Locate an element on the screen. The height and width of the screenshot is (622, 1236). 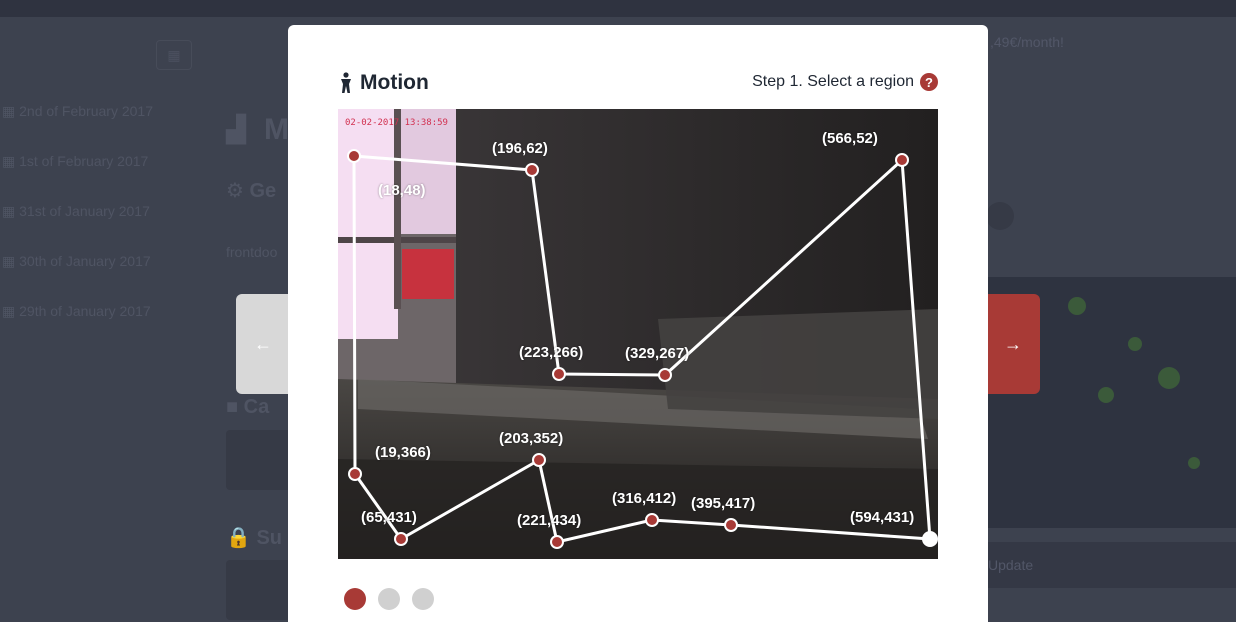
step-dots is located at coordinates (389, 599).